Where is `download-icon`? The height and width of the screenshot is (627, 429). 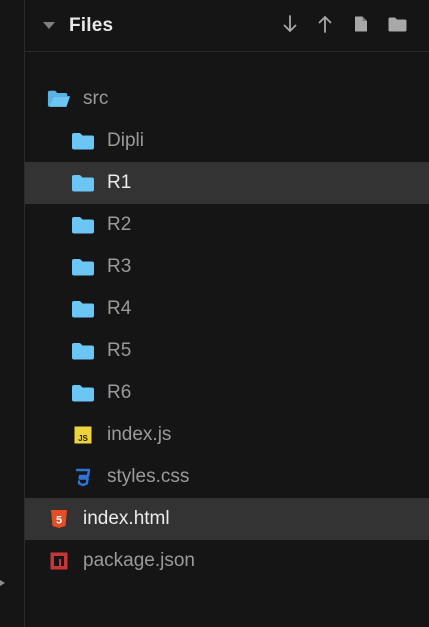 download-icon is located at coordinates (290, 23).